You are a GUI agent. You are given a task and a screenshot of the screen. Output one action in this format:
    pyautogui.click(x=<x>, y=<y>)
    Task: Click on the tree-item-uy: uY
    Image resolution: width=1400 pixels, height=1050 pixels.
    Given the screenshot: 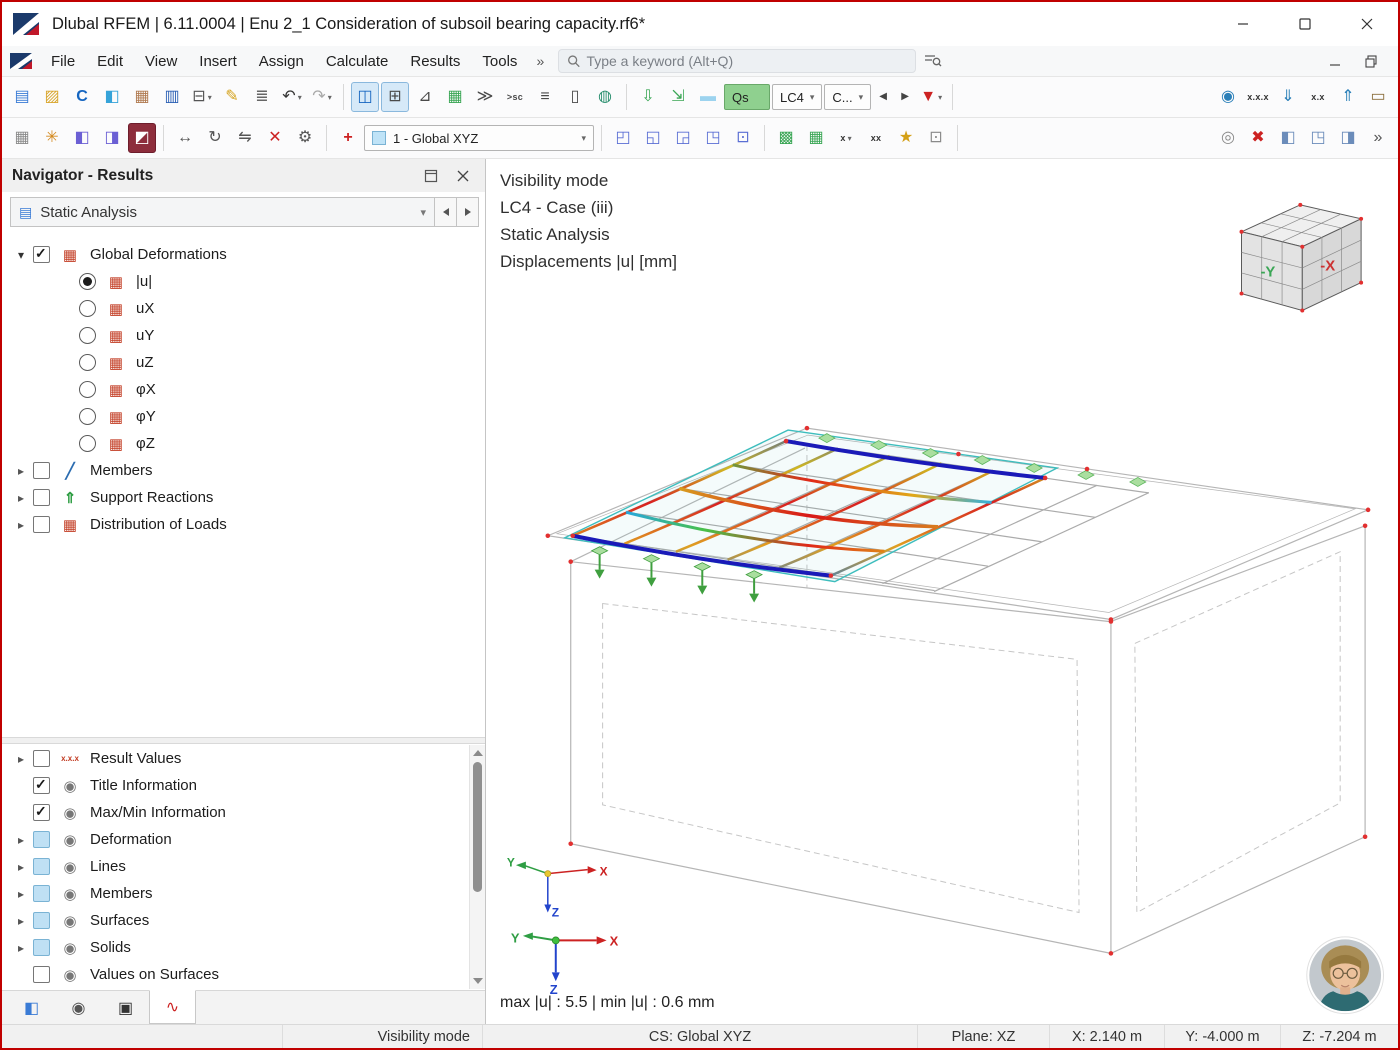 What is the action you would take?
    pyautogui.click(x=235, y=335)
    